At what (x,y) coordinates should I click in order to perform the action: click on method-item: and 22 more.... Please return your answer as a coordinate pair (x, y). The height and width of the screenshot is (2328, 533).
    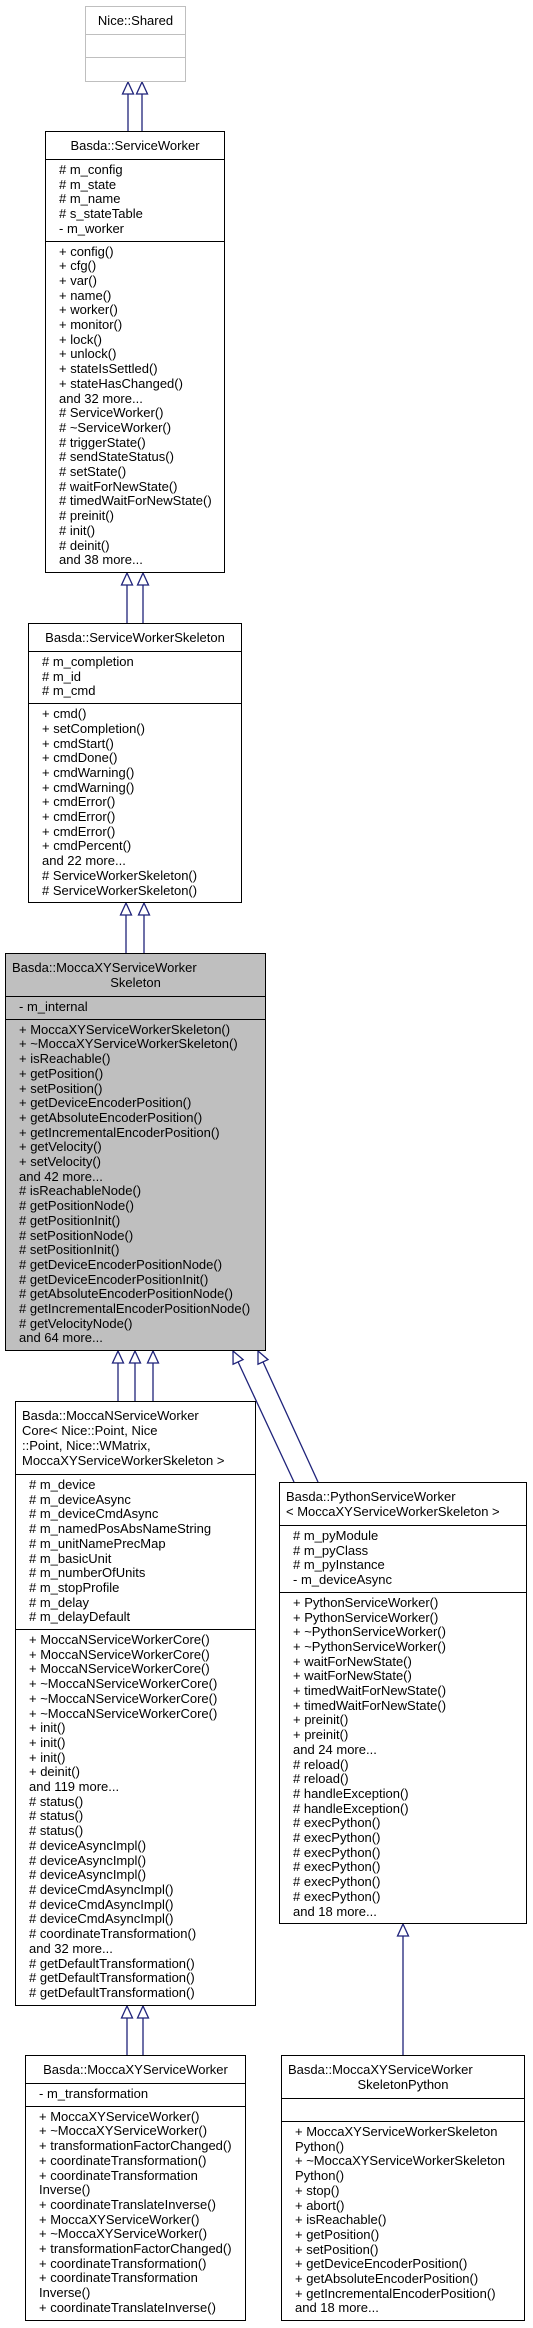
    Looking at the image, I should click on (137, 861).